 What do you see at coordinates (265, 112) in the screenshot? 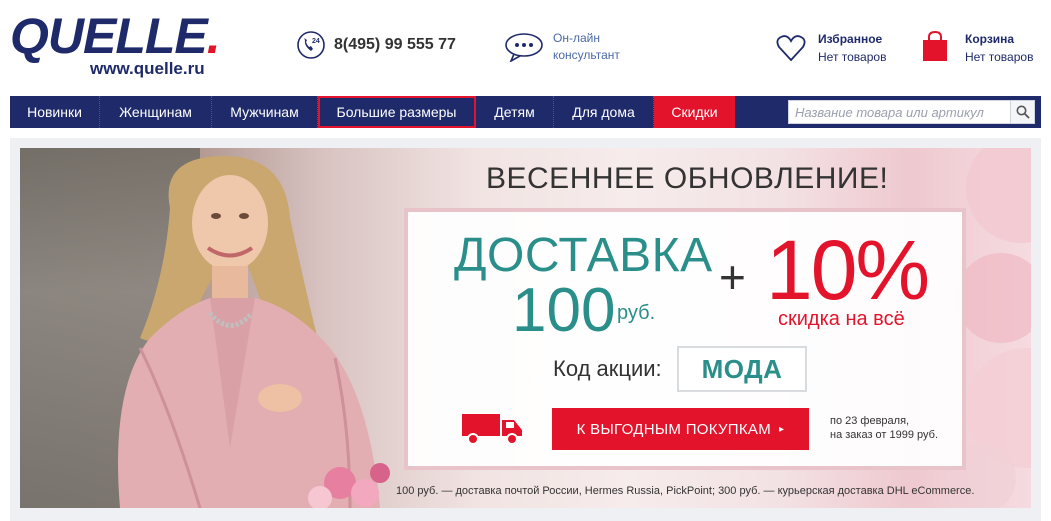
I see `nav-item-men: Мужчинам` at bounding box center [265, 112].